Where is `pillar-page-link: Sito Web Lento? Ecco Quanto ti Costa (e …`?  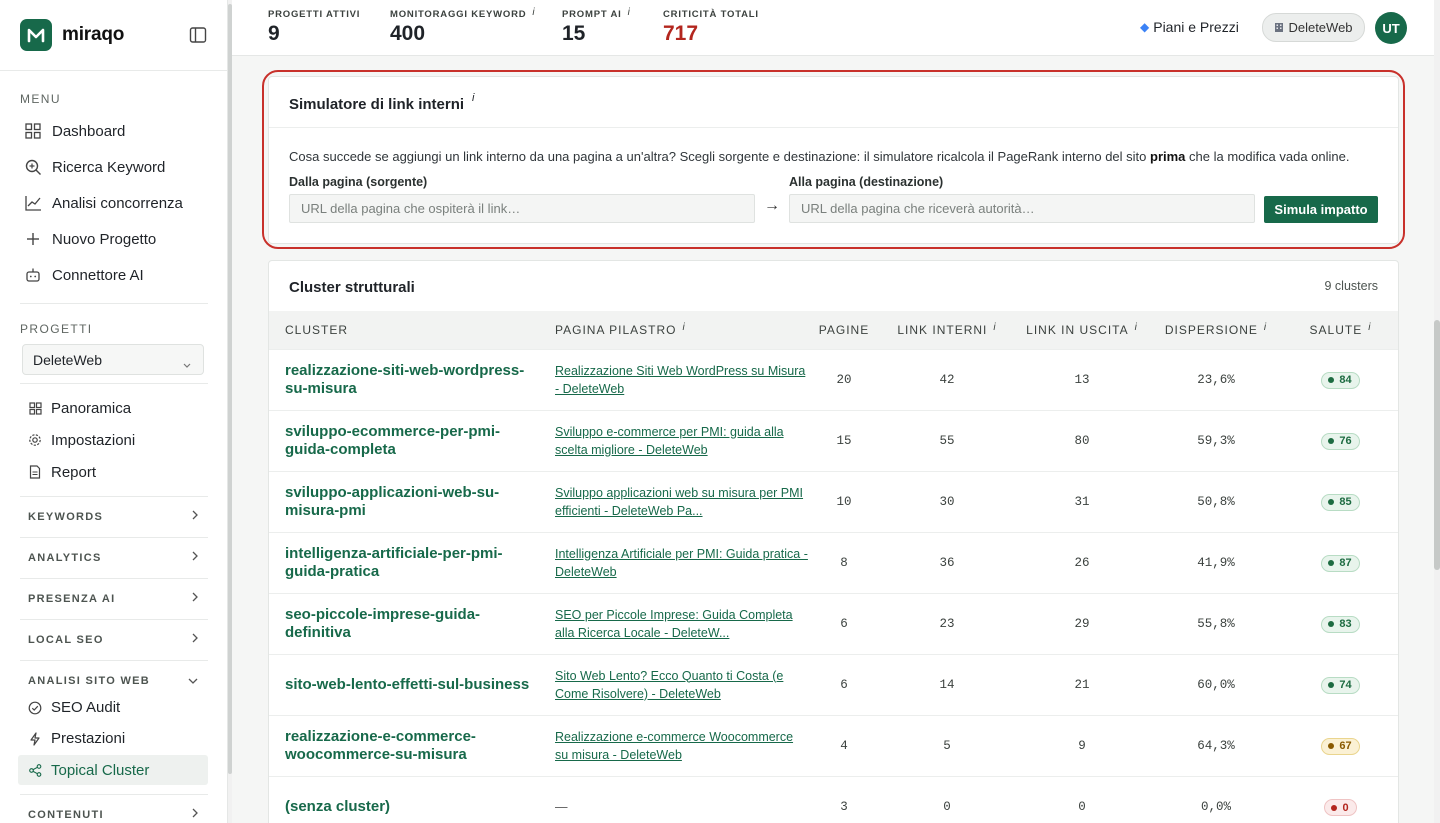 pillar-page-link: Sito Web Lento? Ecco Quanto ti Costa (e … is located at coordinates (674, 684).